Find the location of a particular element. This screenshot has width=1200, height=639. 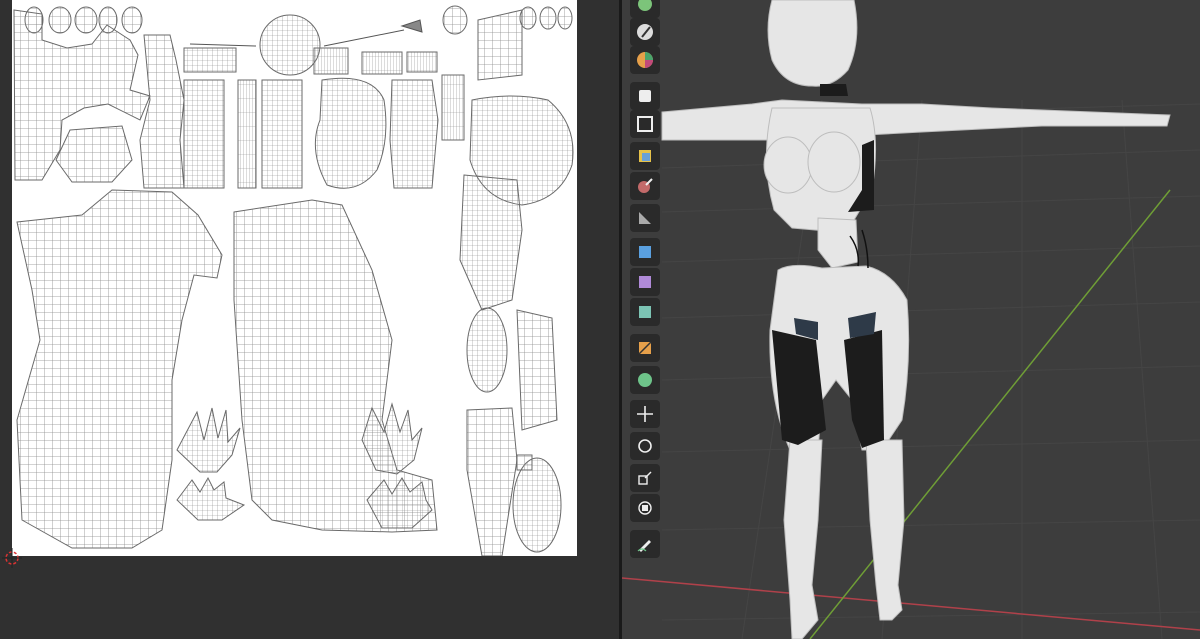

draw-icon is located at coordinates (645, 96).